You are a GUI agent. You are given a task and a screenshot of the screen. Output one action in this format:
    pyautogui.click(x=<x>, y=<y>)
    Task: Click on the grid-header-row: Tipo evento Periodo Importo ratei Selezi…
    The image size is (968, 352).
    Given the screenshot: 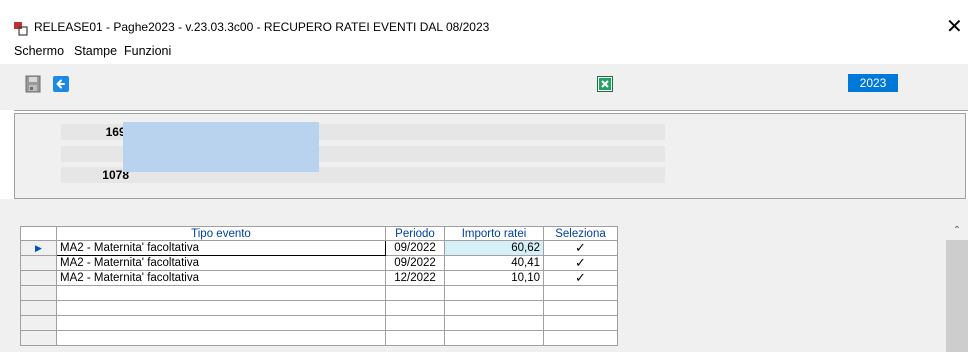 What is the action you would take?
    pyautogui.click(x=319, y=233)
    